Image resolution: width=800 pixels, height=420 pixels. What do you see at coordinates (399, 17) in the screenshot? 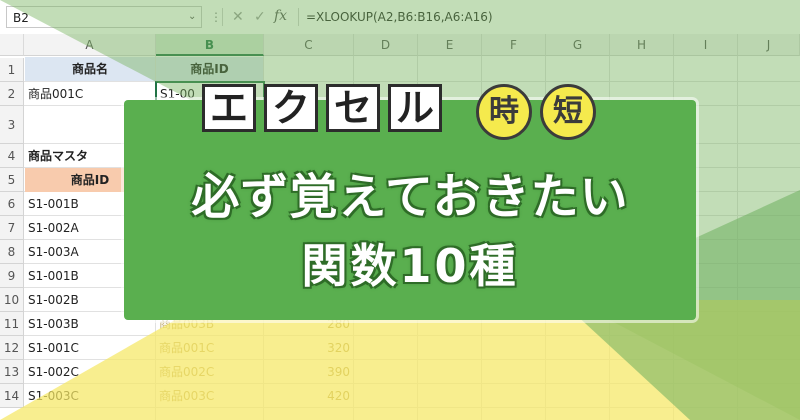
I see `formula-input: =XLOOKUP(A2,B6:B16,A6:A16)` at bounding box center [399, 17].